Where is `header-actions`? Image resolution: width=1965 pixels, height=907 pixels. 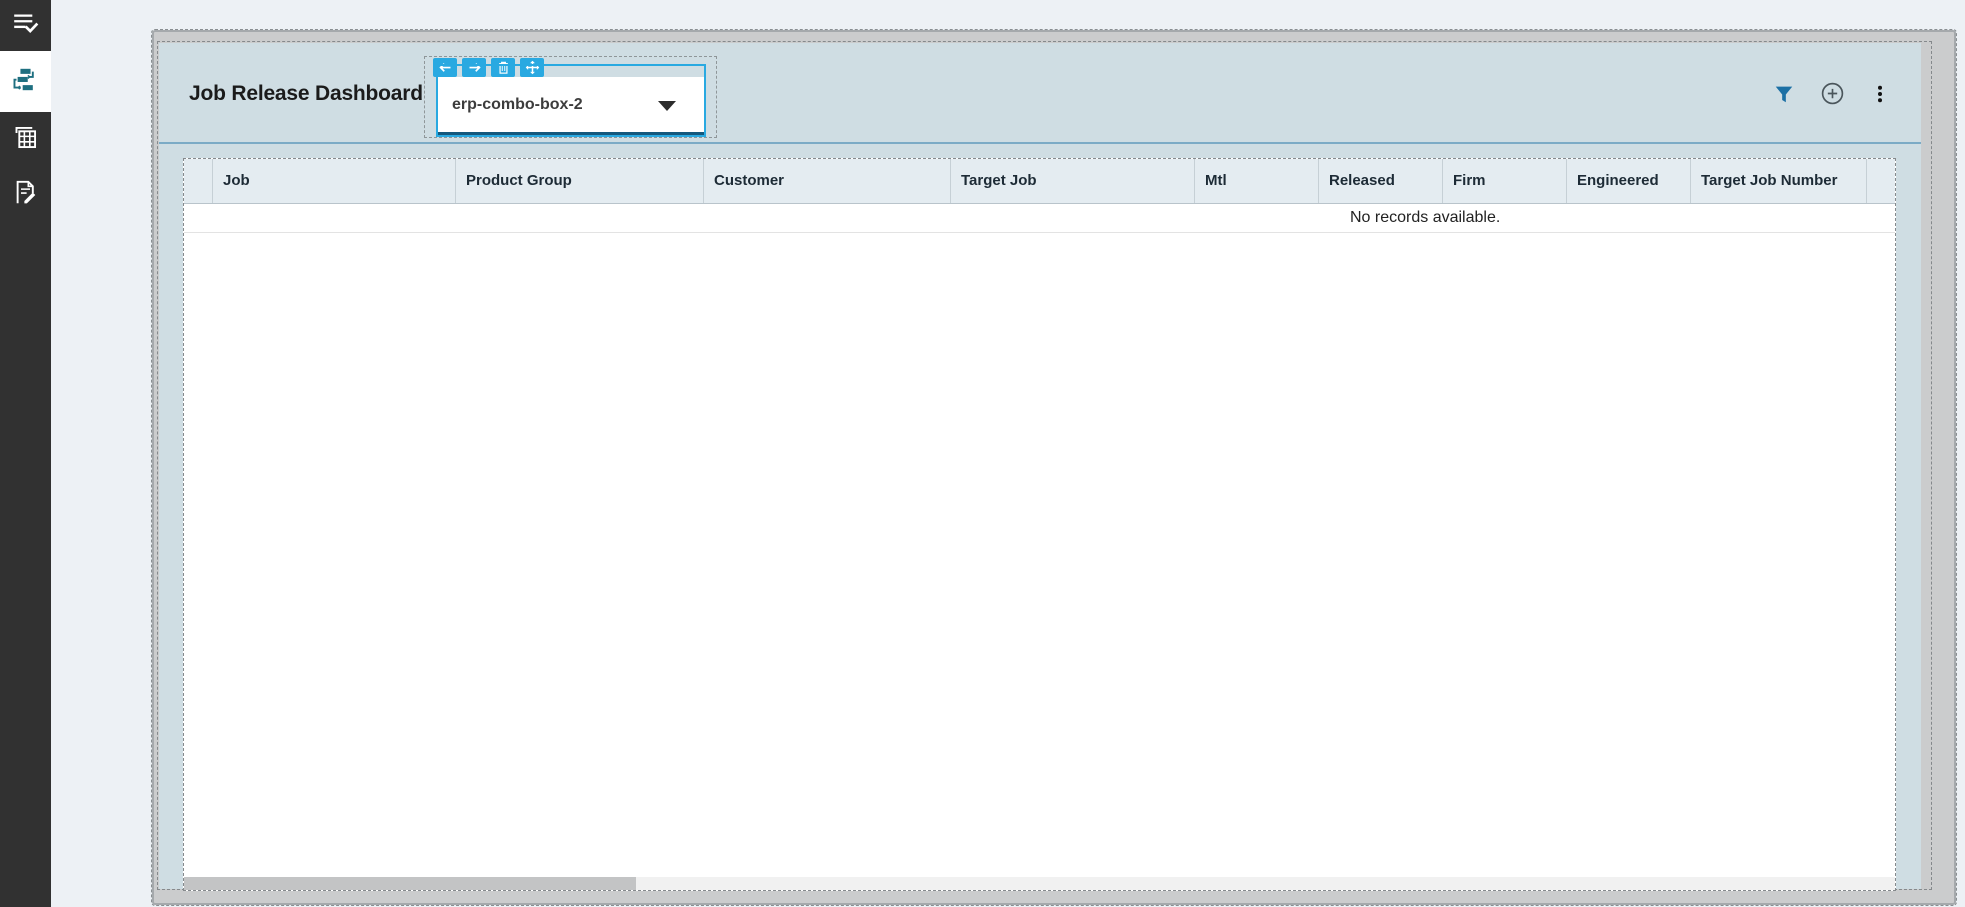
header-actions is located at coordinates (1832, 93).